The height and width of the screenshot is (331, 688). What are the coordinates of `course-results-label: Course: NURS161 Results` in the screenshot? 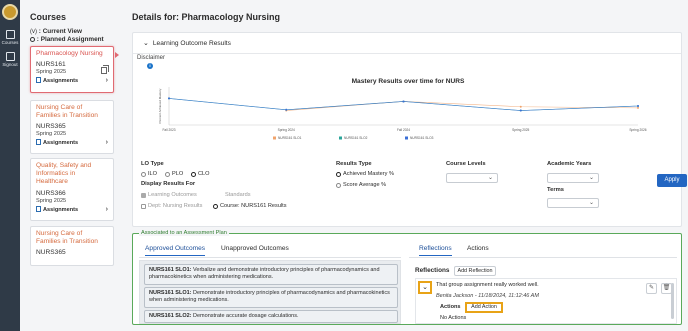 It's located at (253, 206).